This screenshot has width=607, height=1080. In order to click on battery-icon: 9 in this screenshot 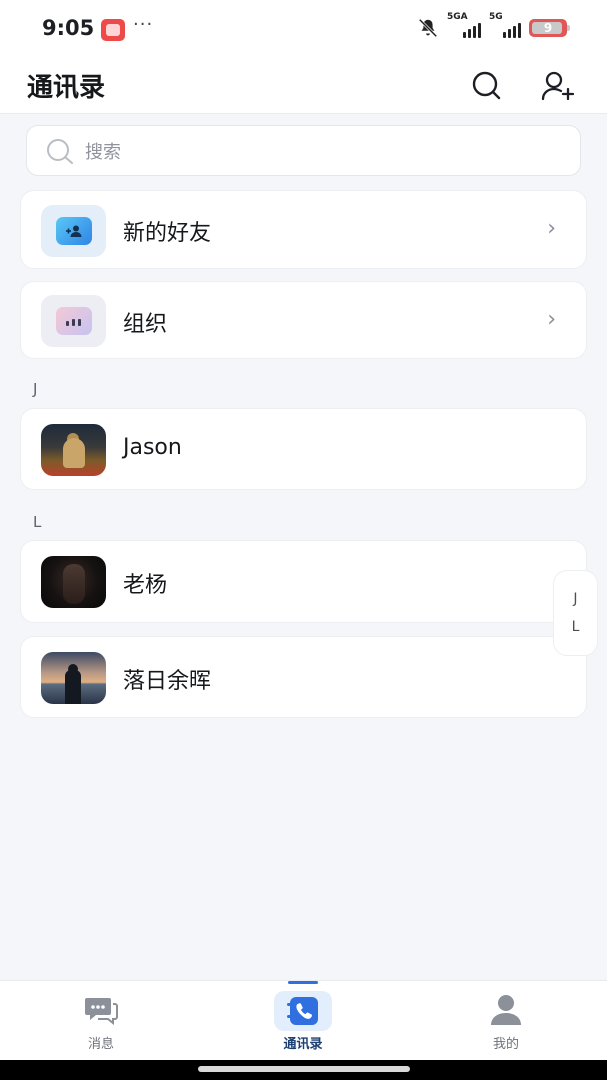, I will do `click(549, 28)`.